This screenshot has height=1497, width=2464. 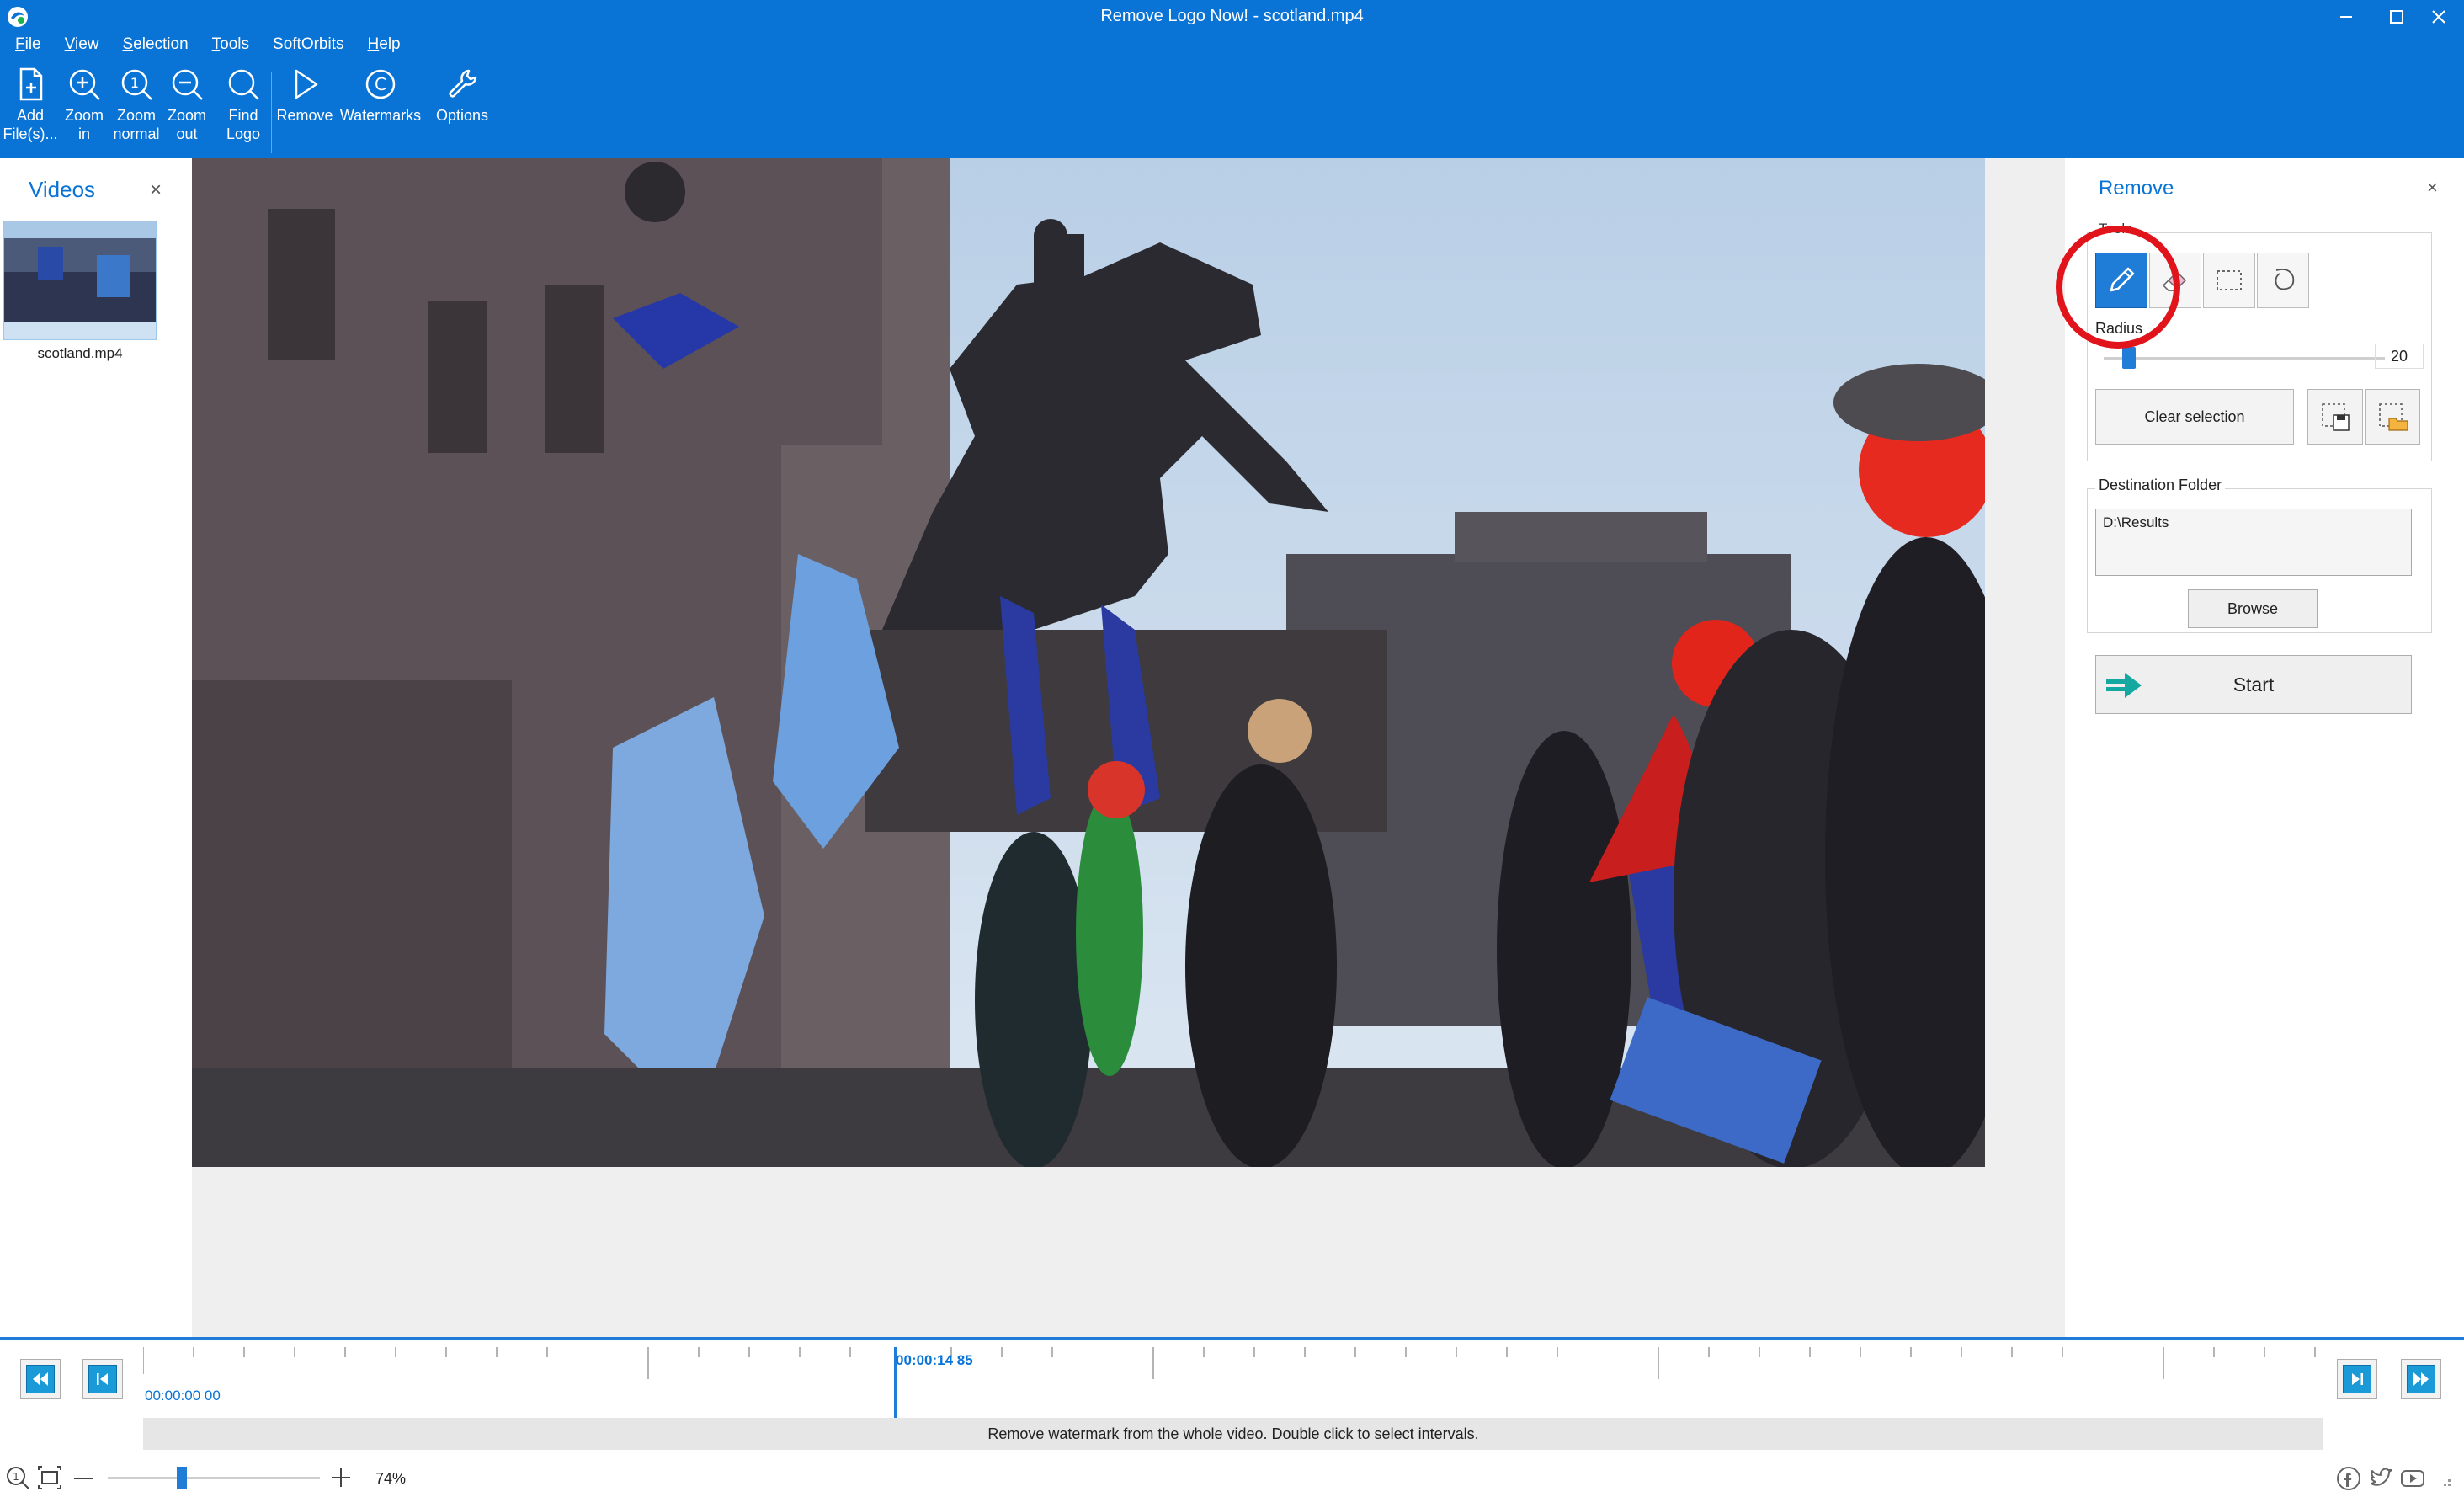 I want to click on clear-selection-button: Clear selection, so click(x=2194, y=417).